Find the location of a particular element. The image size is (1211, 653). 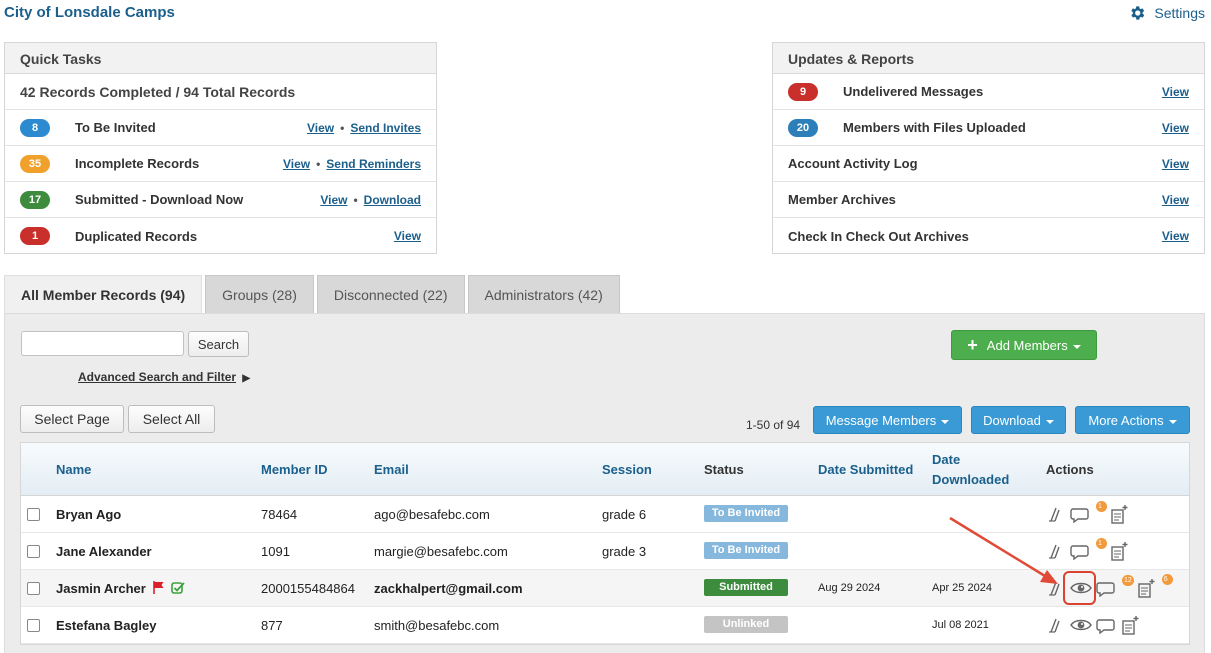

member-id: 1091 is located at coordinates (275, 551).